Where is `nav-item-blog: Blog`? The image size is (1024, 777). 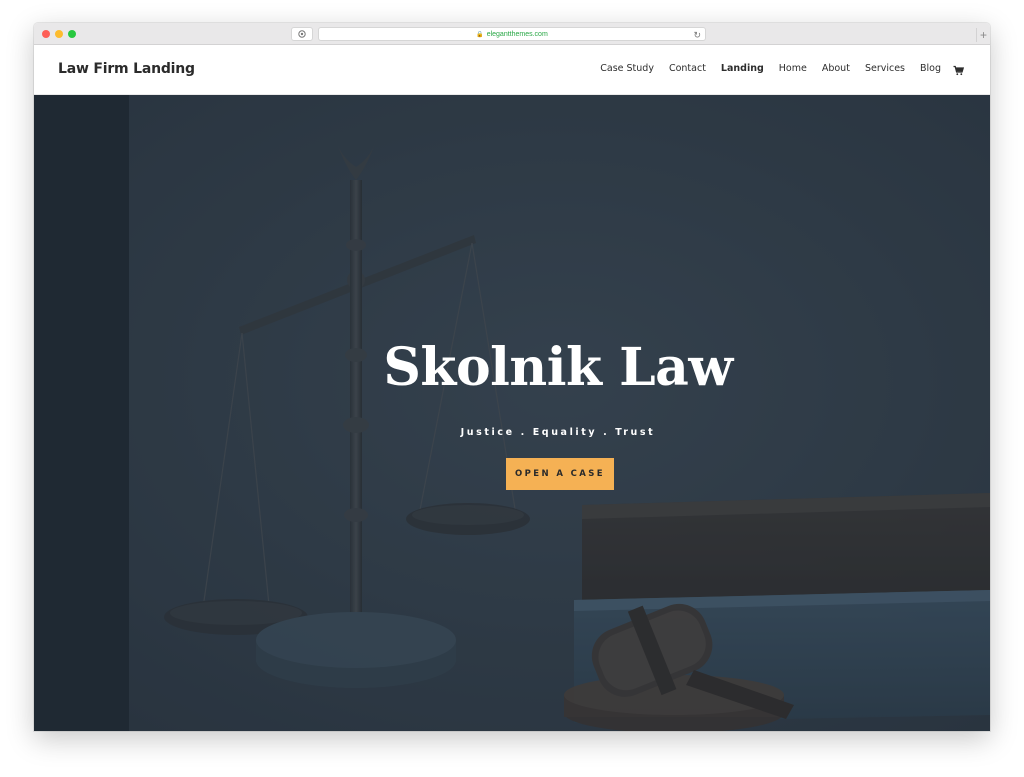 nav-item-blog: Blog is located at coordinates (930, 68).